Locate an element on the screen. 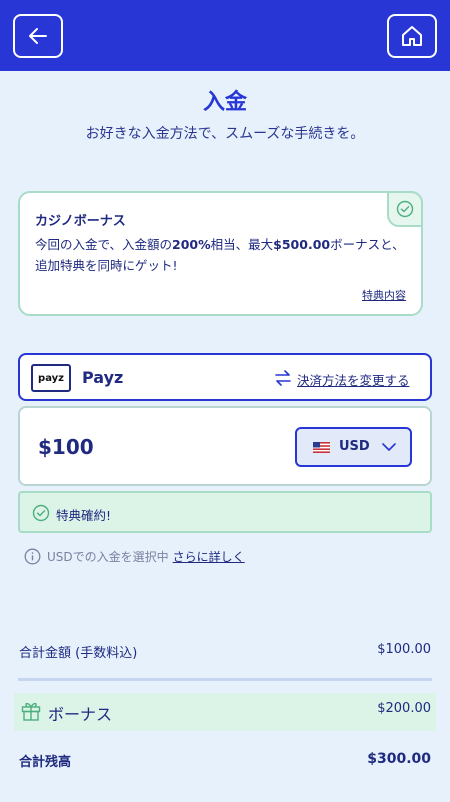  home-icon is located at coordinates (412, 36).